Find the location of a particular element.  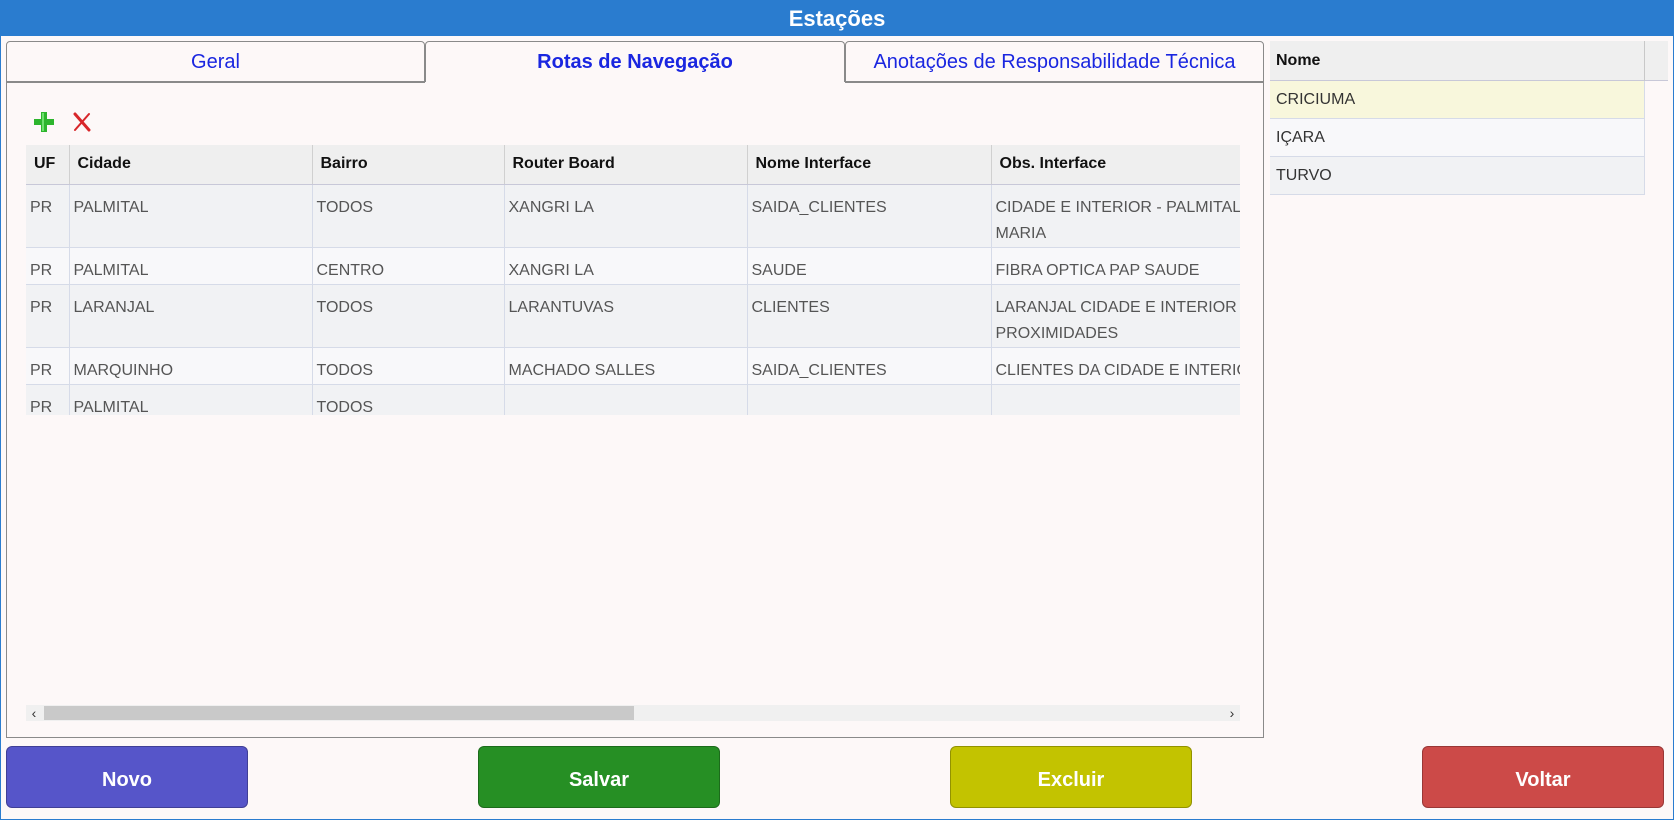

cell-cidade: MARQUINHO is located at coordinates (191, 366).